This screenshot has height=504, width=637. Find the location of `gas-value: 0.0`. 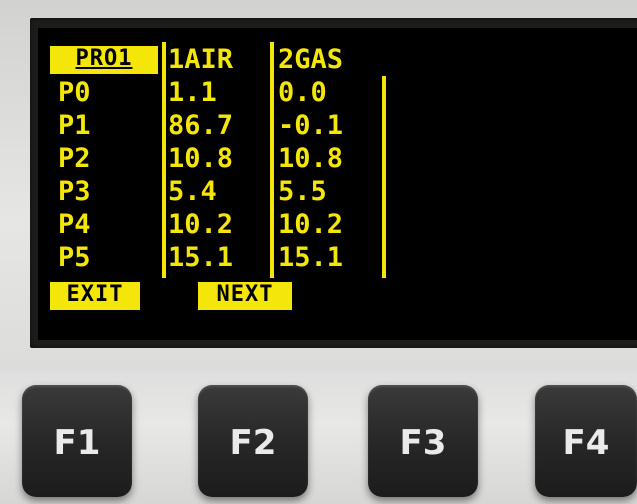

gas-value: 0.0 is located at coordinates (302, 92).